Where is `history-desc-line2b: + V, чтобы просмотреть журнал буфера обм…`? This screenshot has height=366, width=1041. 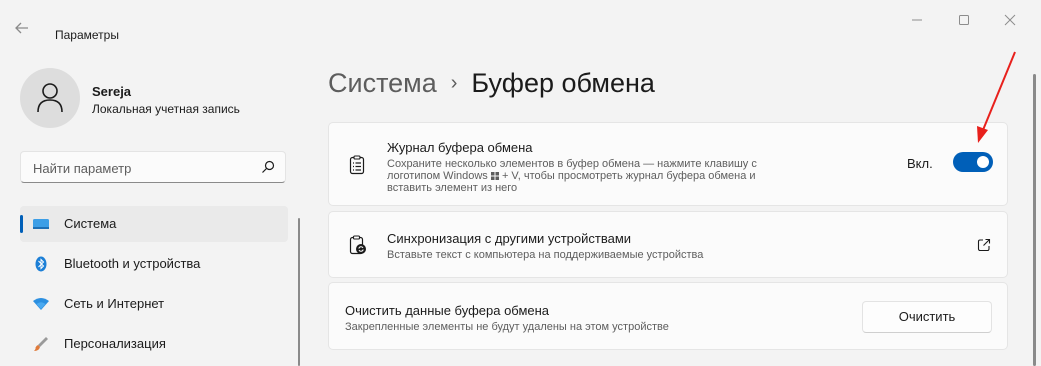
history-desc-line2b: + V, чтобы просмотреть журнал буфера обм… is located at coordinates (628, 176).